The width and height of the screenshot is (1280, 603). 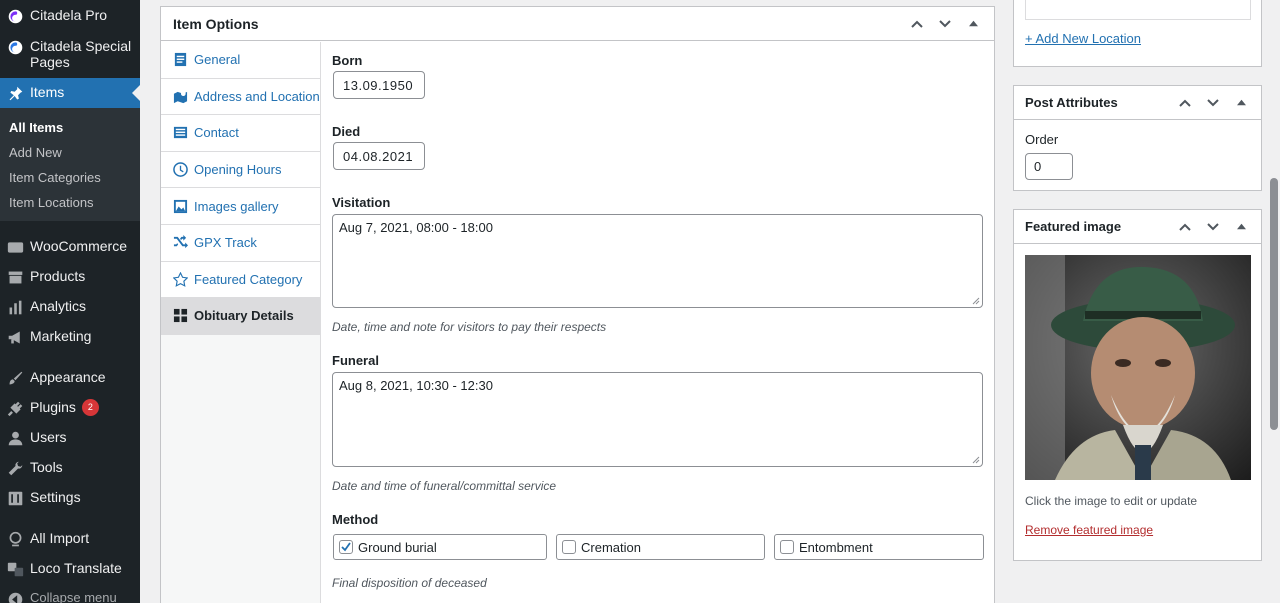 What do you see at coordinates (409, 583) in the screenshot?
I see `method-hint: Final disposition of deceased` at bounding box center [409, 583].